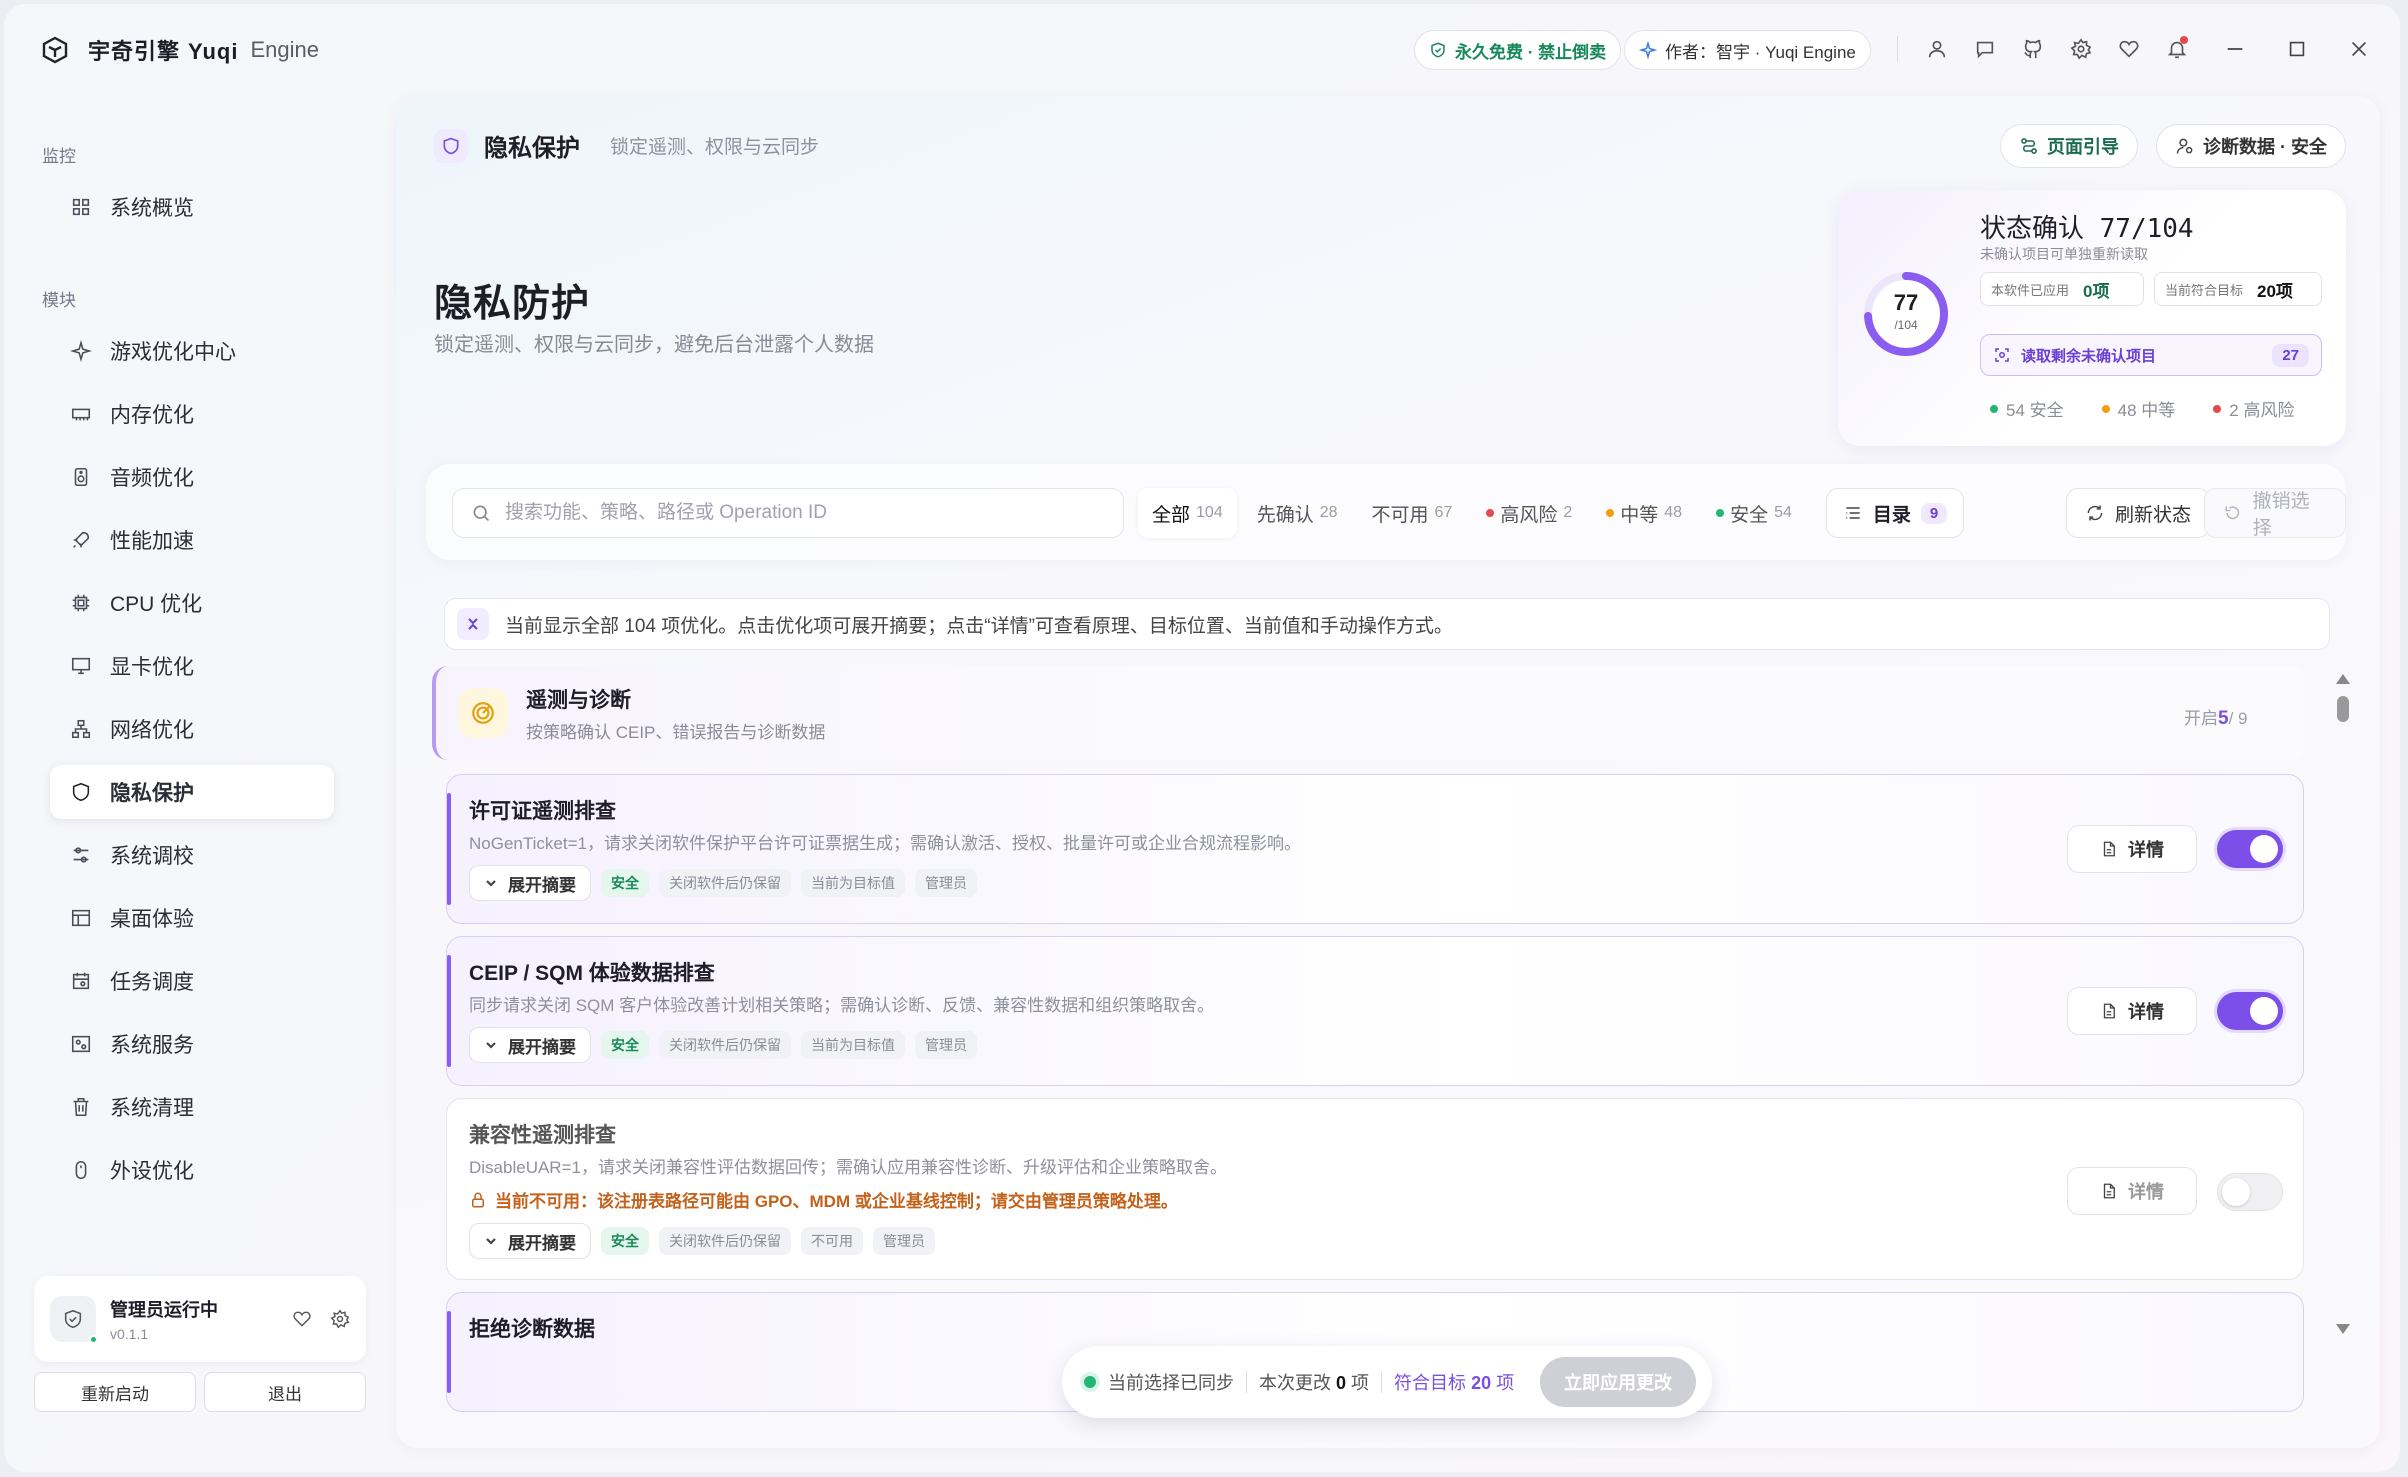  Describe the element at coordinates (2177, 49) in the screenshot. I see `bell-icon` at that location.